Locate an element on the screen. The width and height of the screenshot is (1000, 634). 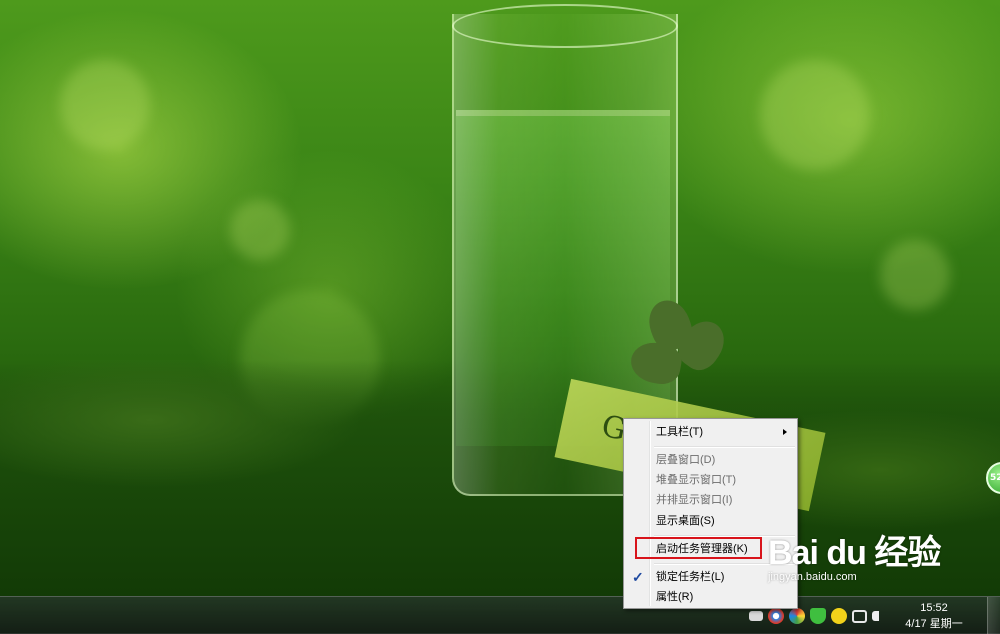
clock-time: 15:52 is located at coordinates (934, 608).